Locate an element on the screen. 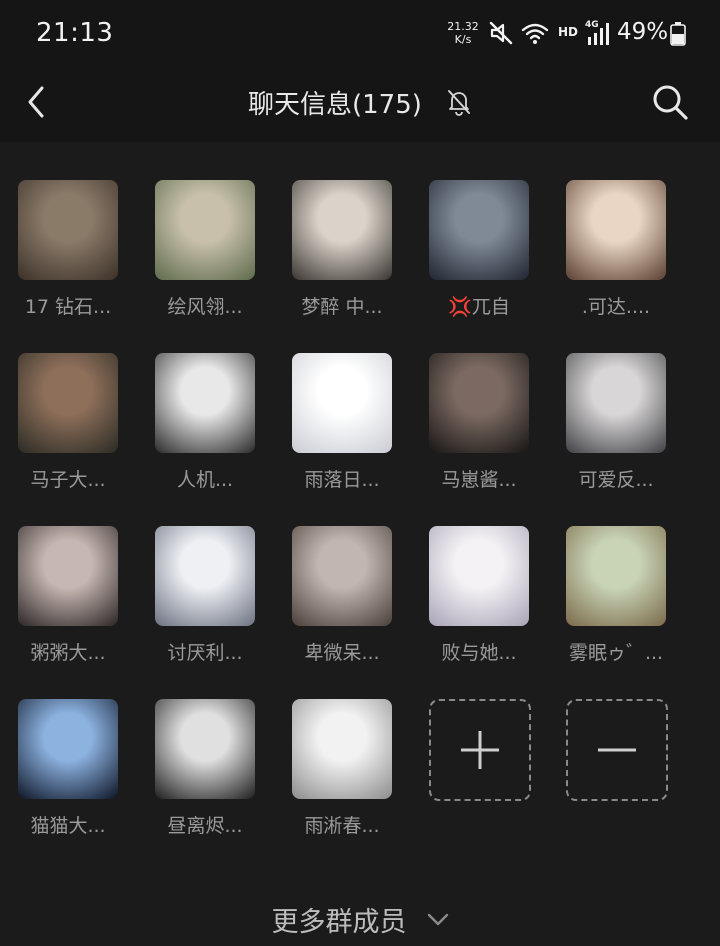 The width and height of the screenshot is (720, 946). battery-icon is located at coordinates (678, 34).